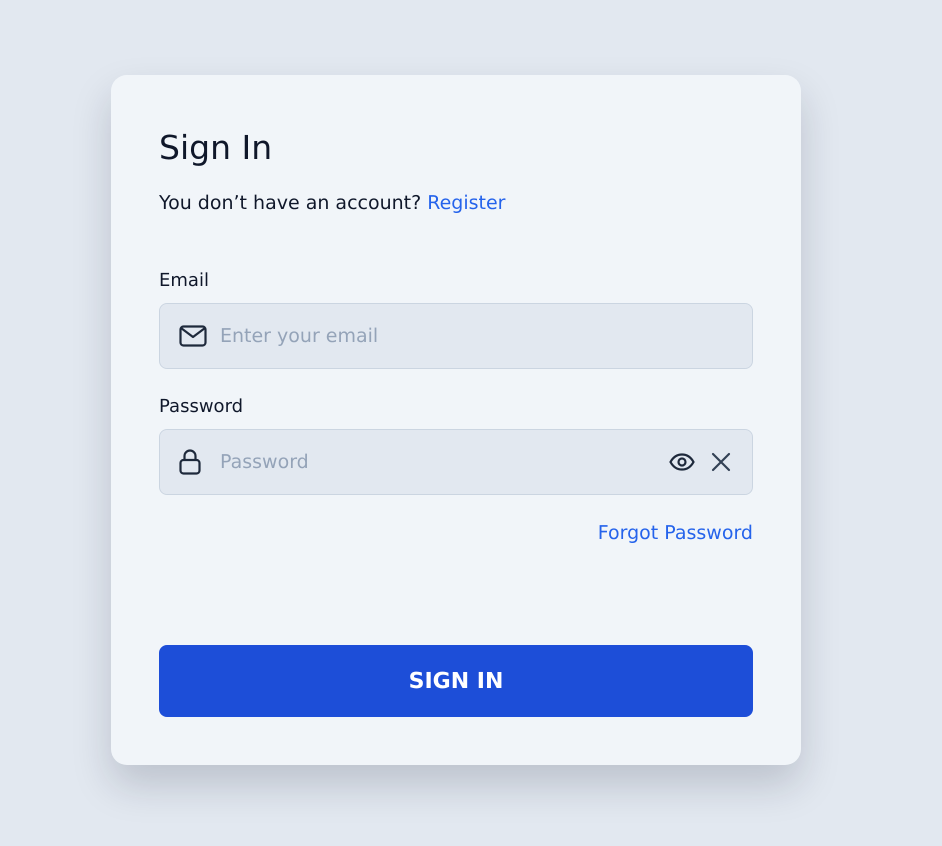 The width and height of the screenshot is (942, 846). What do you see at coordinates (675, 533) in the screenshot?
I see `forgot-password-link: Forgot Password` at bounding box center [675, 533].